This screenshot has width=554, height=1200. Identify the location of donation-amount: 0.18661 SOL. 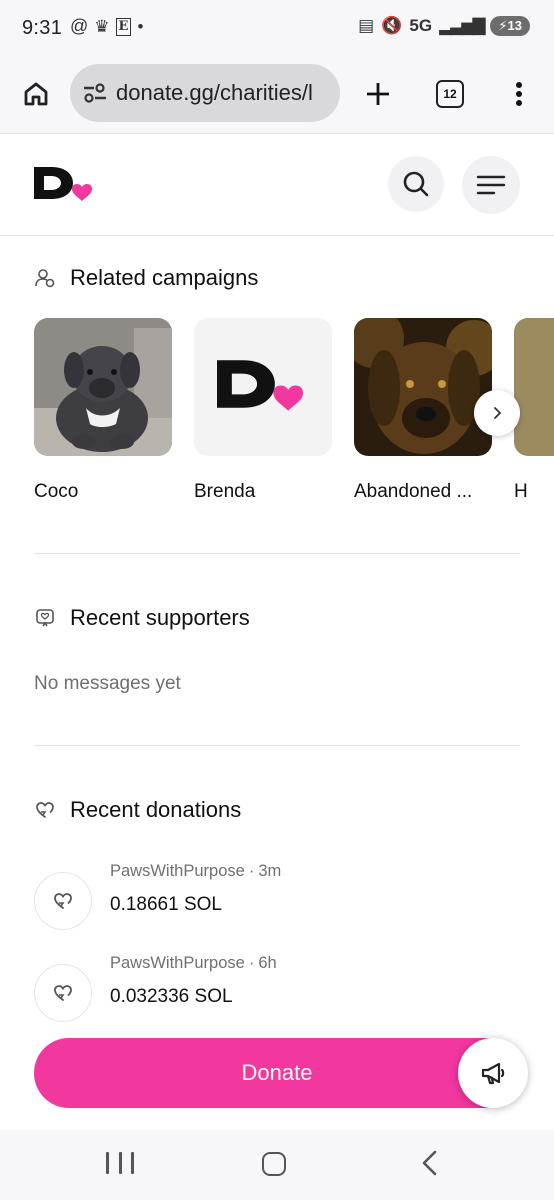
(166, 904).